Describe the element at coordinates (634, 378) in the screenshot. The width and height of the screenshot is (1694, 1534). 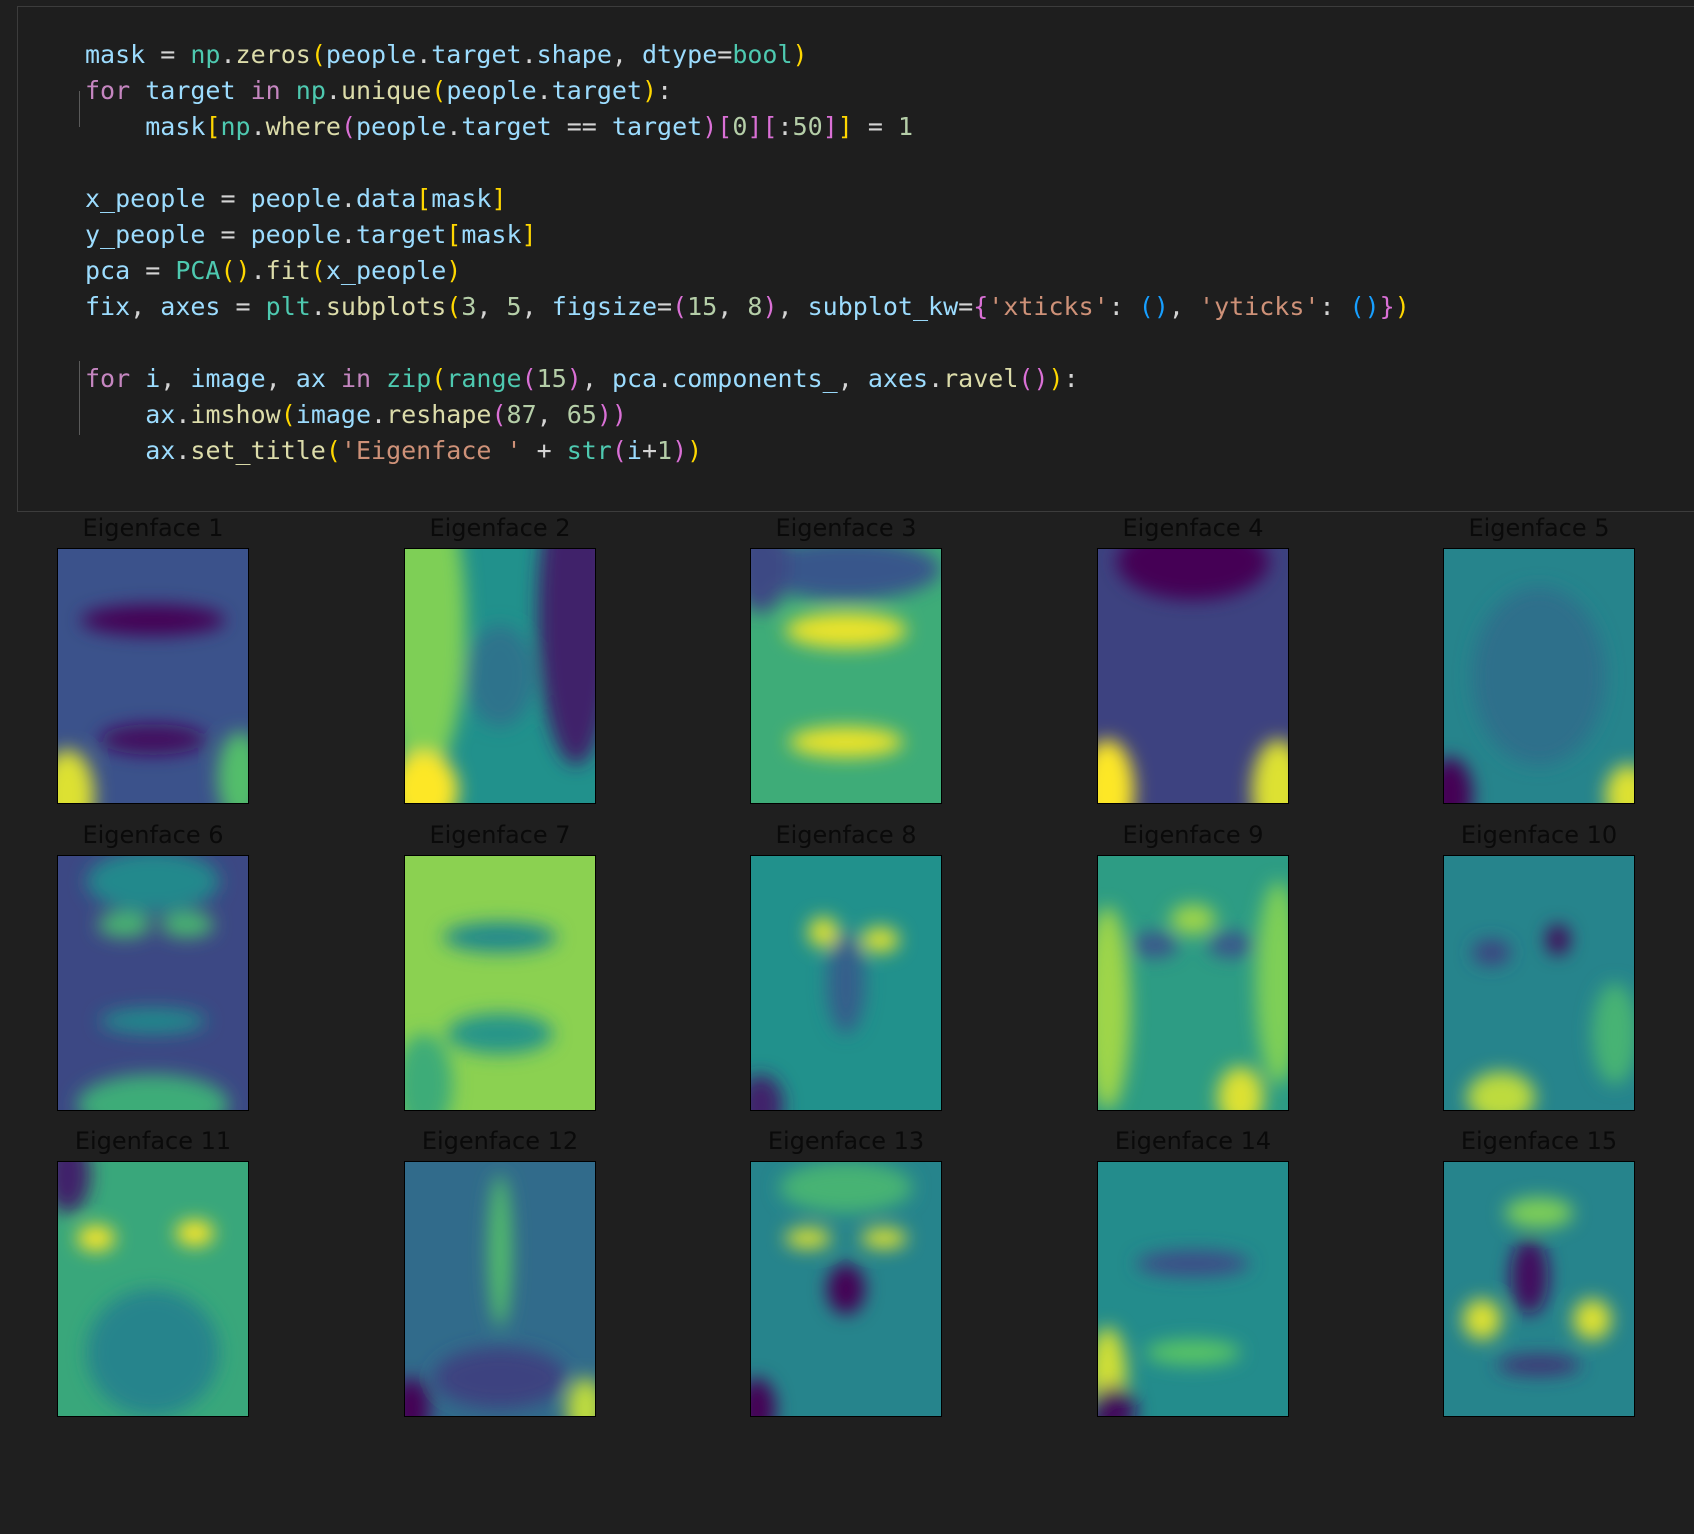
I see `code-token: pca` at that location.